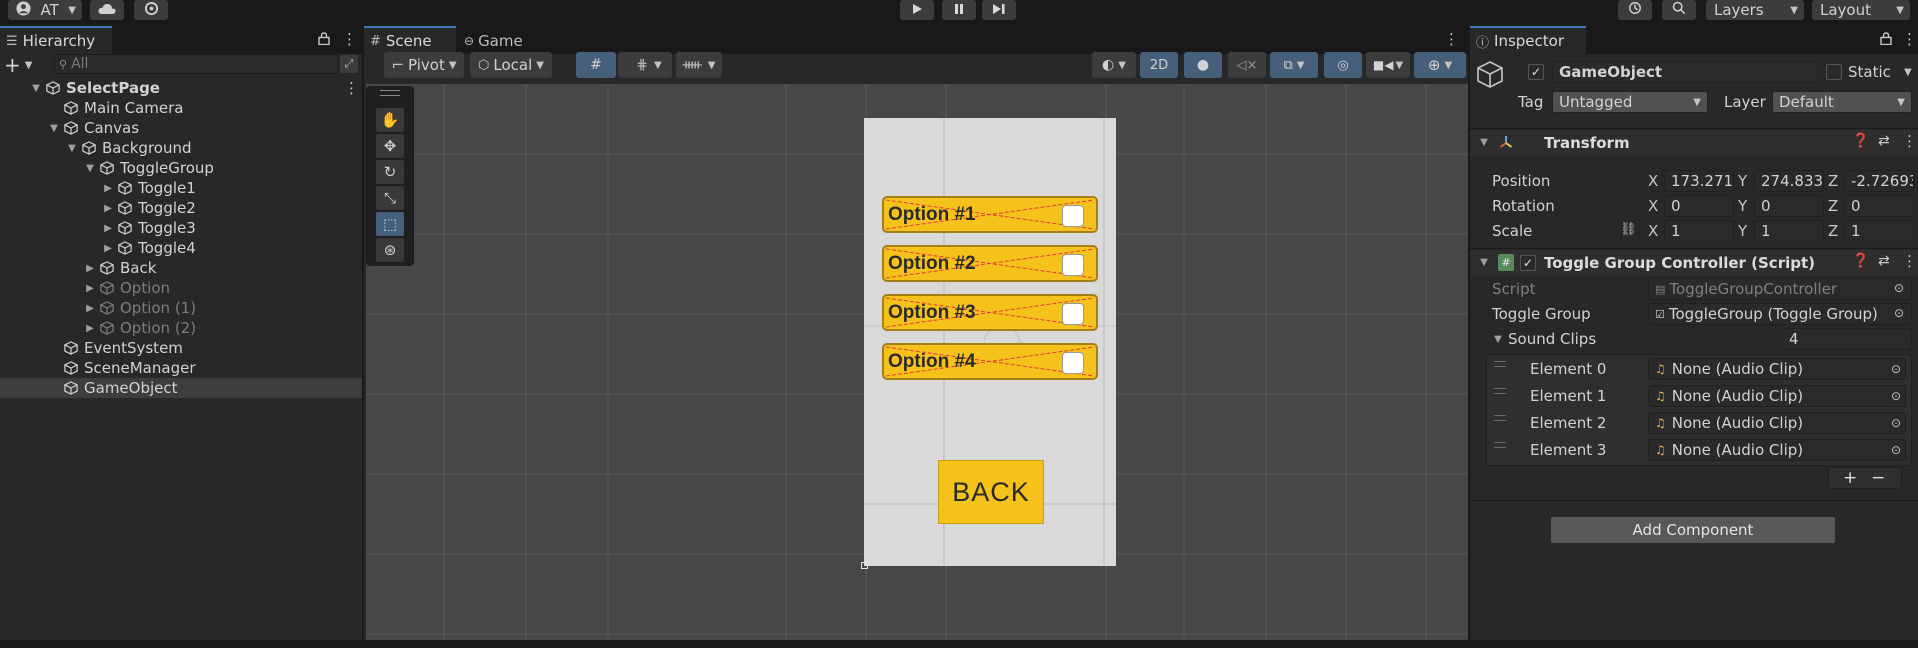 This screenshot has height=648, width=1918. Describe the element at coordinates (1780, 314) in the screenshot. I see `toggle-group-field: ☑ ToggleGroup (Toggle Group)` at that location.